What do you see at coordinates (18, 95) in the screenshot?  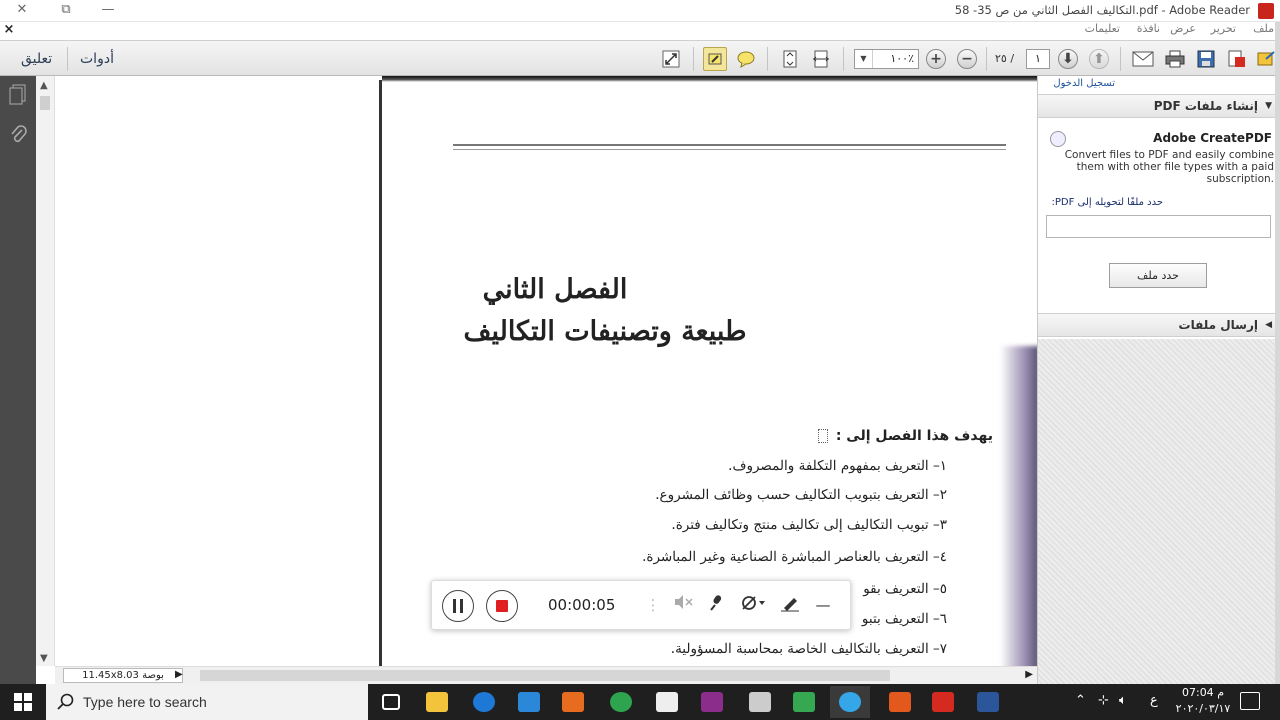 I see `page-thumbnails-icon` at bounding box center [18, 95].